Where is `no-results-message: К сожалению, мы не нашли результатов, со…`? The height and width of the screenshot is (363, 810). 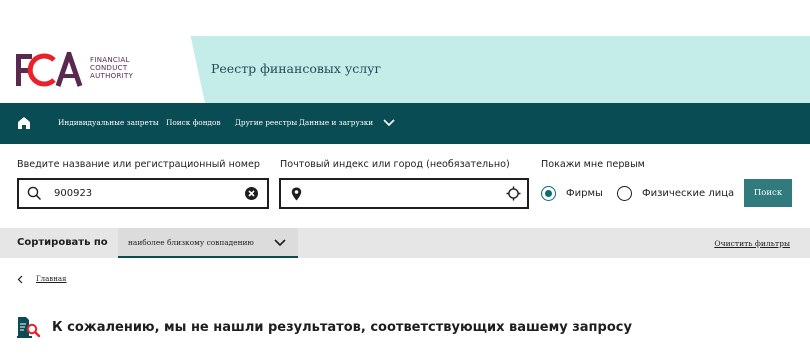 no-results-message: К сожалению, мы не нашли результатов, со… is located at coordinates (342, 327).